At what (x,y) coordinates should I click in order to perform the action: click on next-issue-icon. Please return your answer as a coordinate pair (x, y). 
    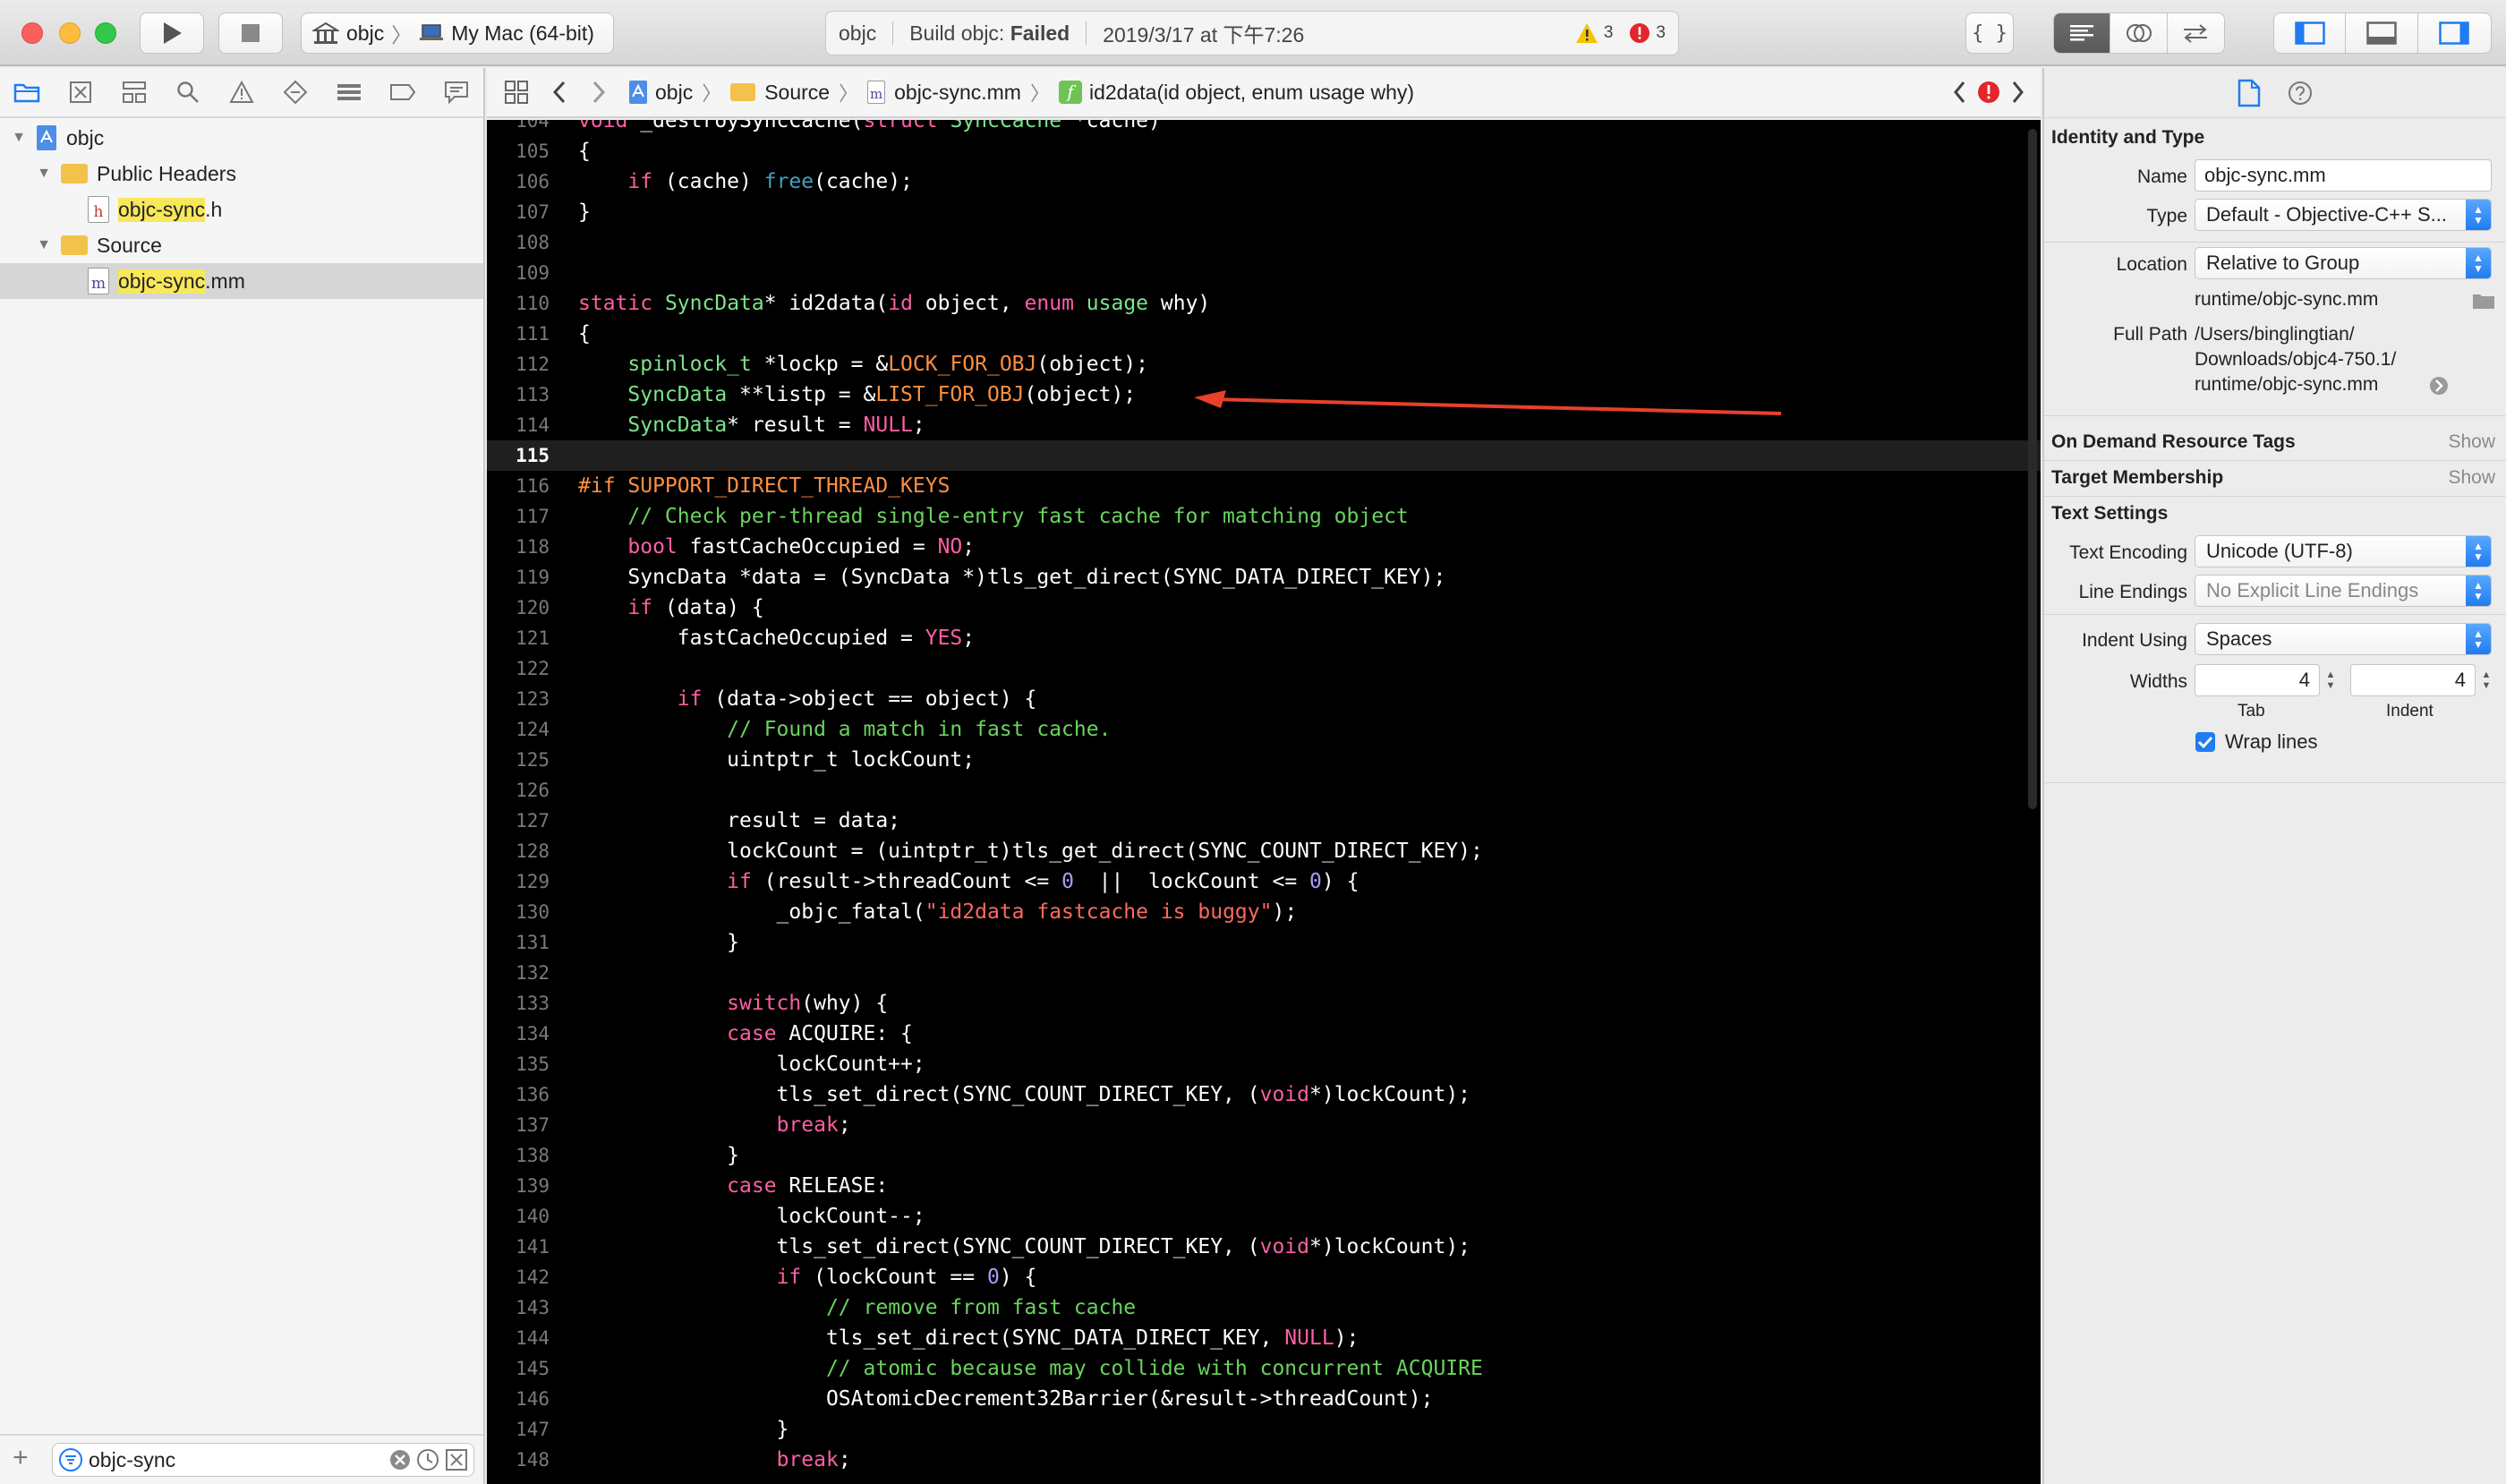
    Looking at the image, I should click on (2017, 92).